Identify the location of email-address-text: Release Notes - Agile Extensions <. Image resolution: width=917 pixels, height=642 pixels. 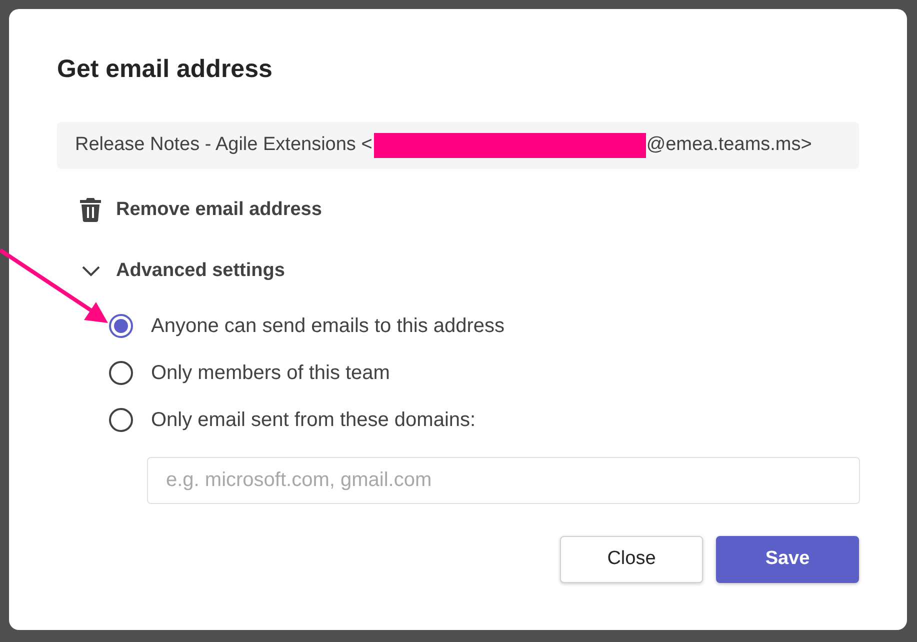
(223, 145).